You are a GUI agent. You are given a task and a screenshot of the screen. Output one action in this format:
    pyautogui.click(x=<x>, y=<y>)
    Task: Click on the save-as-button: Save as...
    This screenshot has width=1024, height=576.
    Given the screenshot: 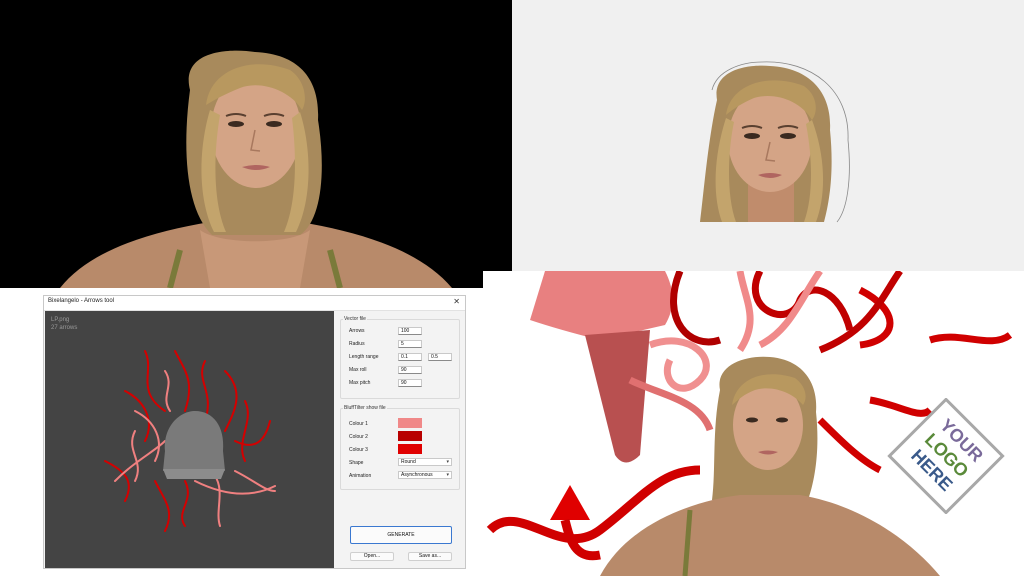 What is the action you would take?
    pyautogui.click(x=430, y=556)
    